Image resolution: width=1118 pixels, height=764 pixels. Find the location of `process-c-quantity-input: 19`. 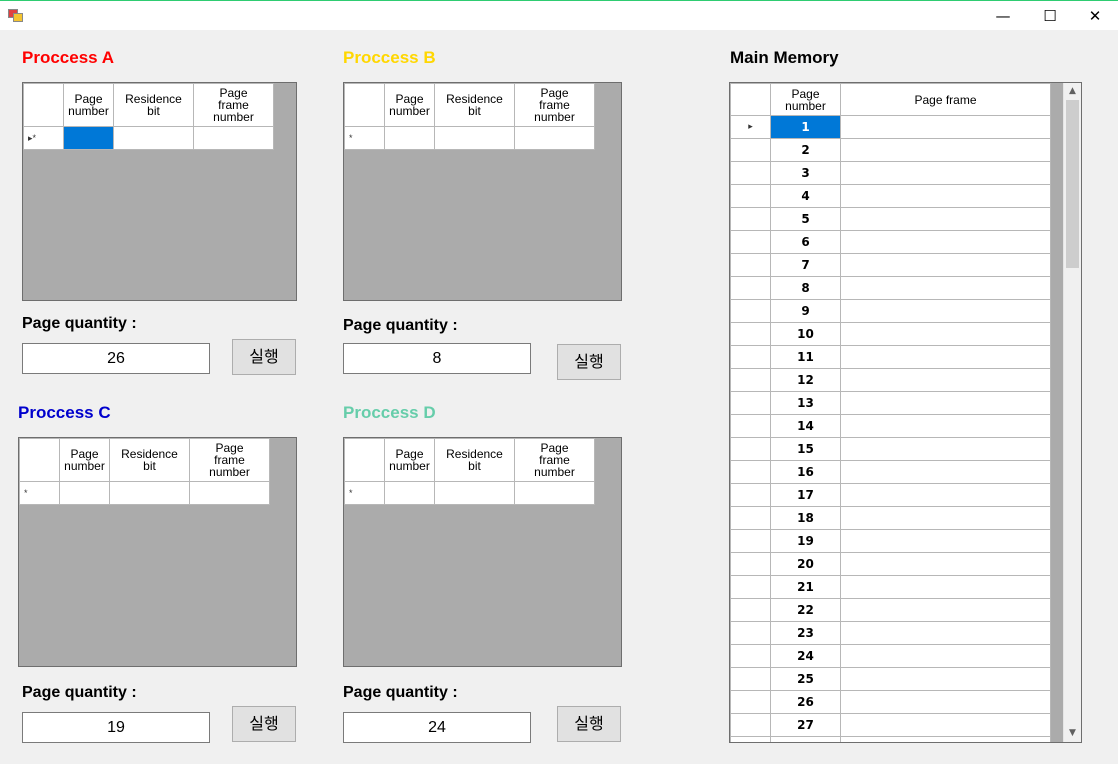

process-c-quantity-input: 19 is located at coordinates (116, 727).